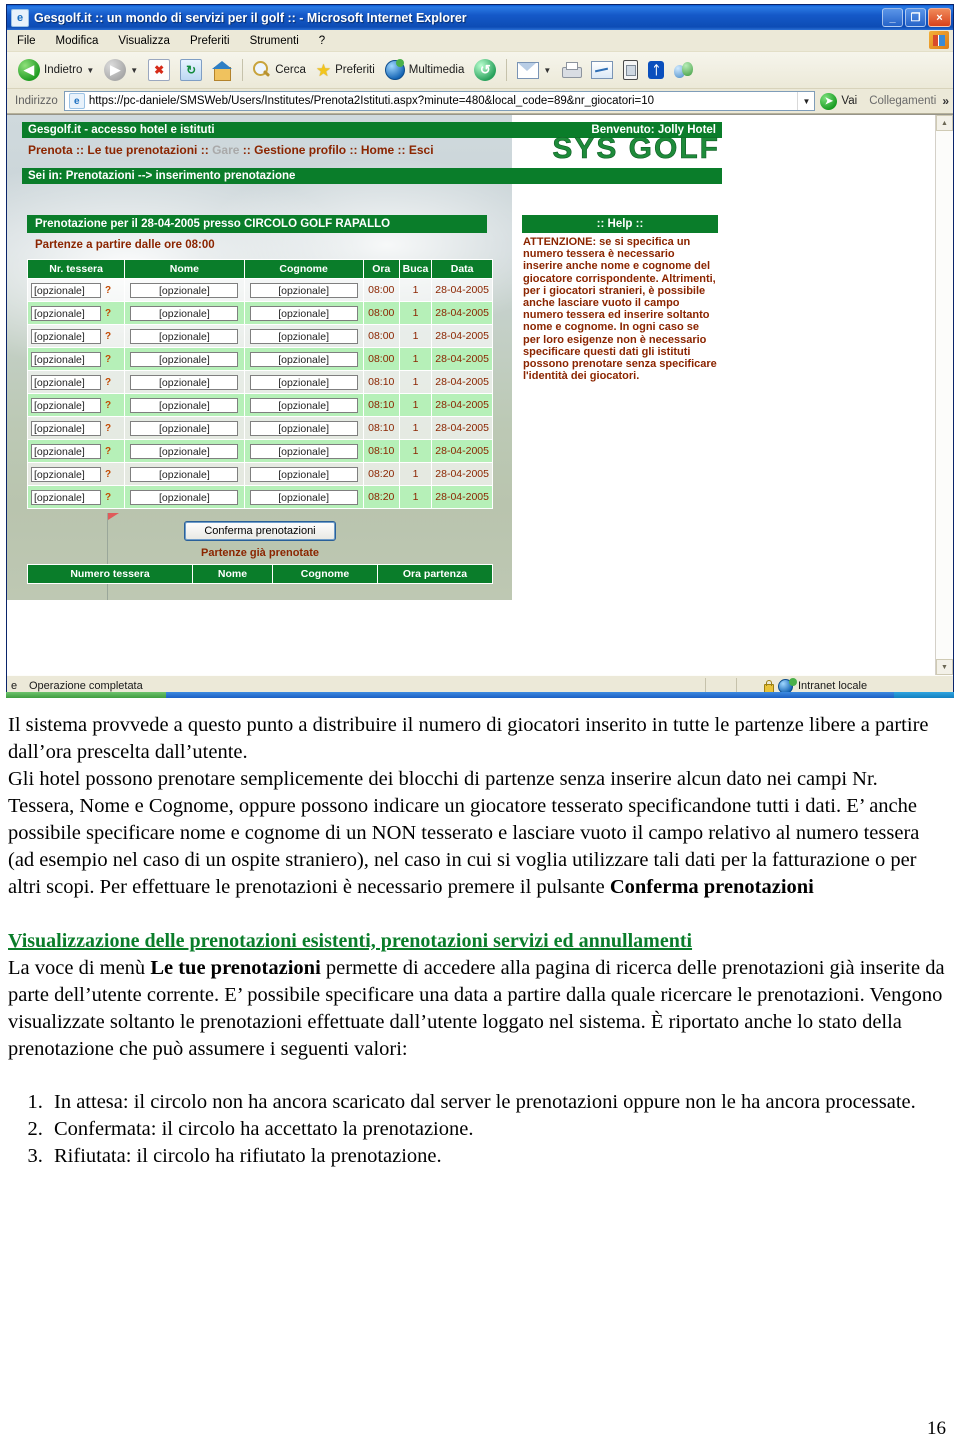 The image size is (960, 1450). What do you see at coordinates (684, 70) in the screenshot?
I see `messenger-button` at bounding box center [684, 70].